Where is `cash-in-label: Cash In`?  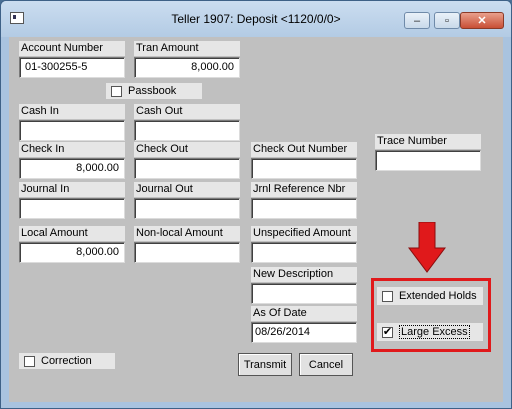
cash-in-label: Cash In is located at coordinates (72, 111).